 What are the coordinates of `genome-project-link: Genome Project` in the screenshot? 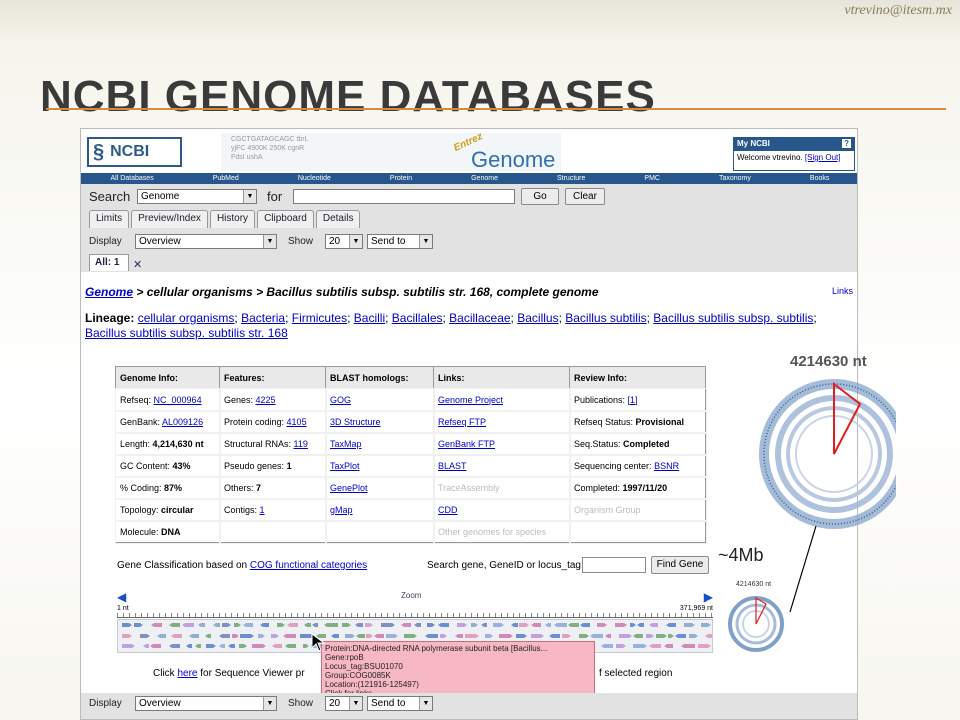 It's located at (470, 400).